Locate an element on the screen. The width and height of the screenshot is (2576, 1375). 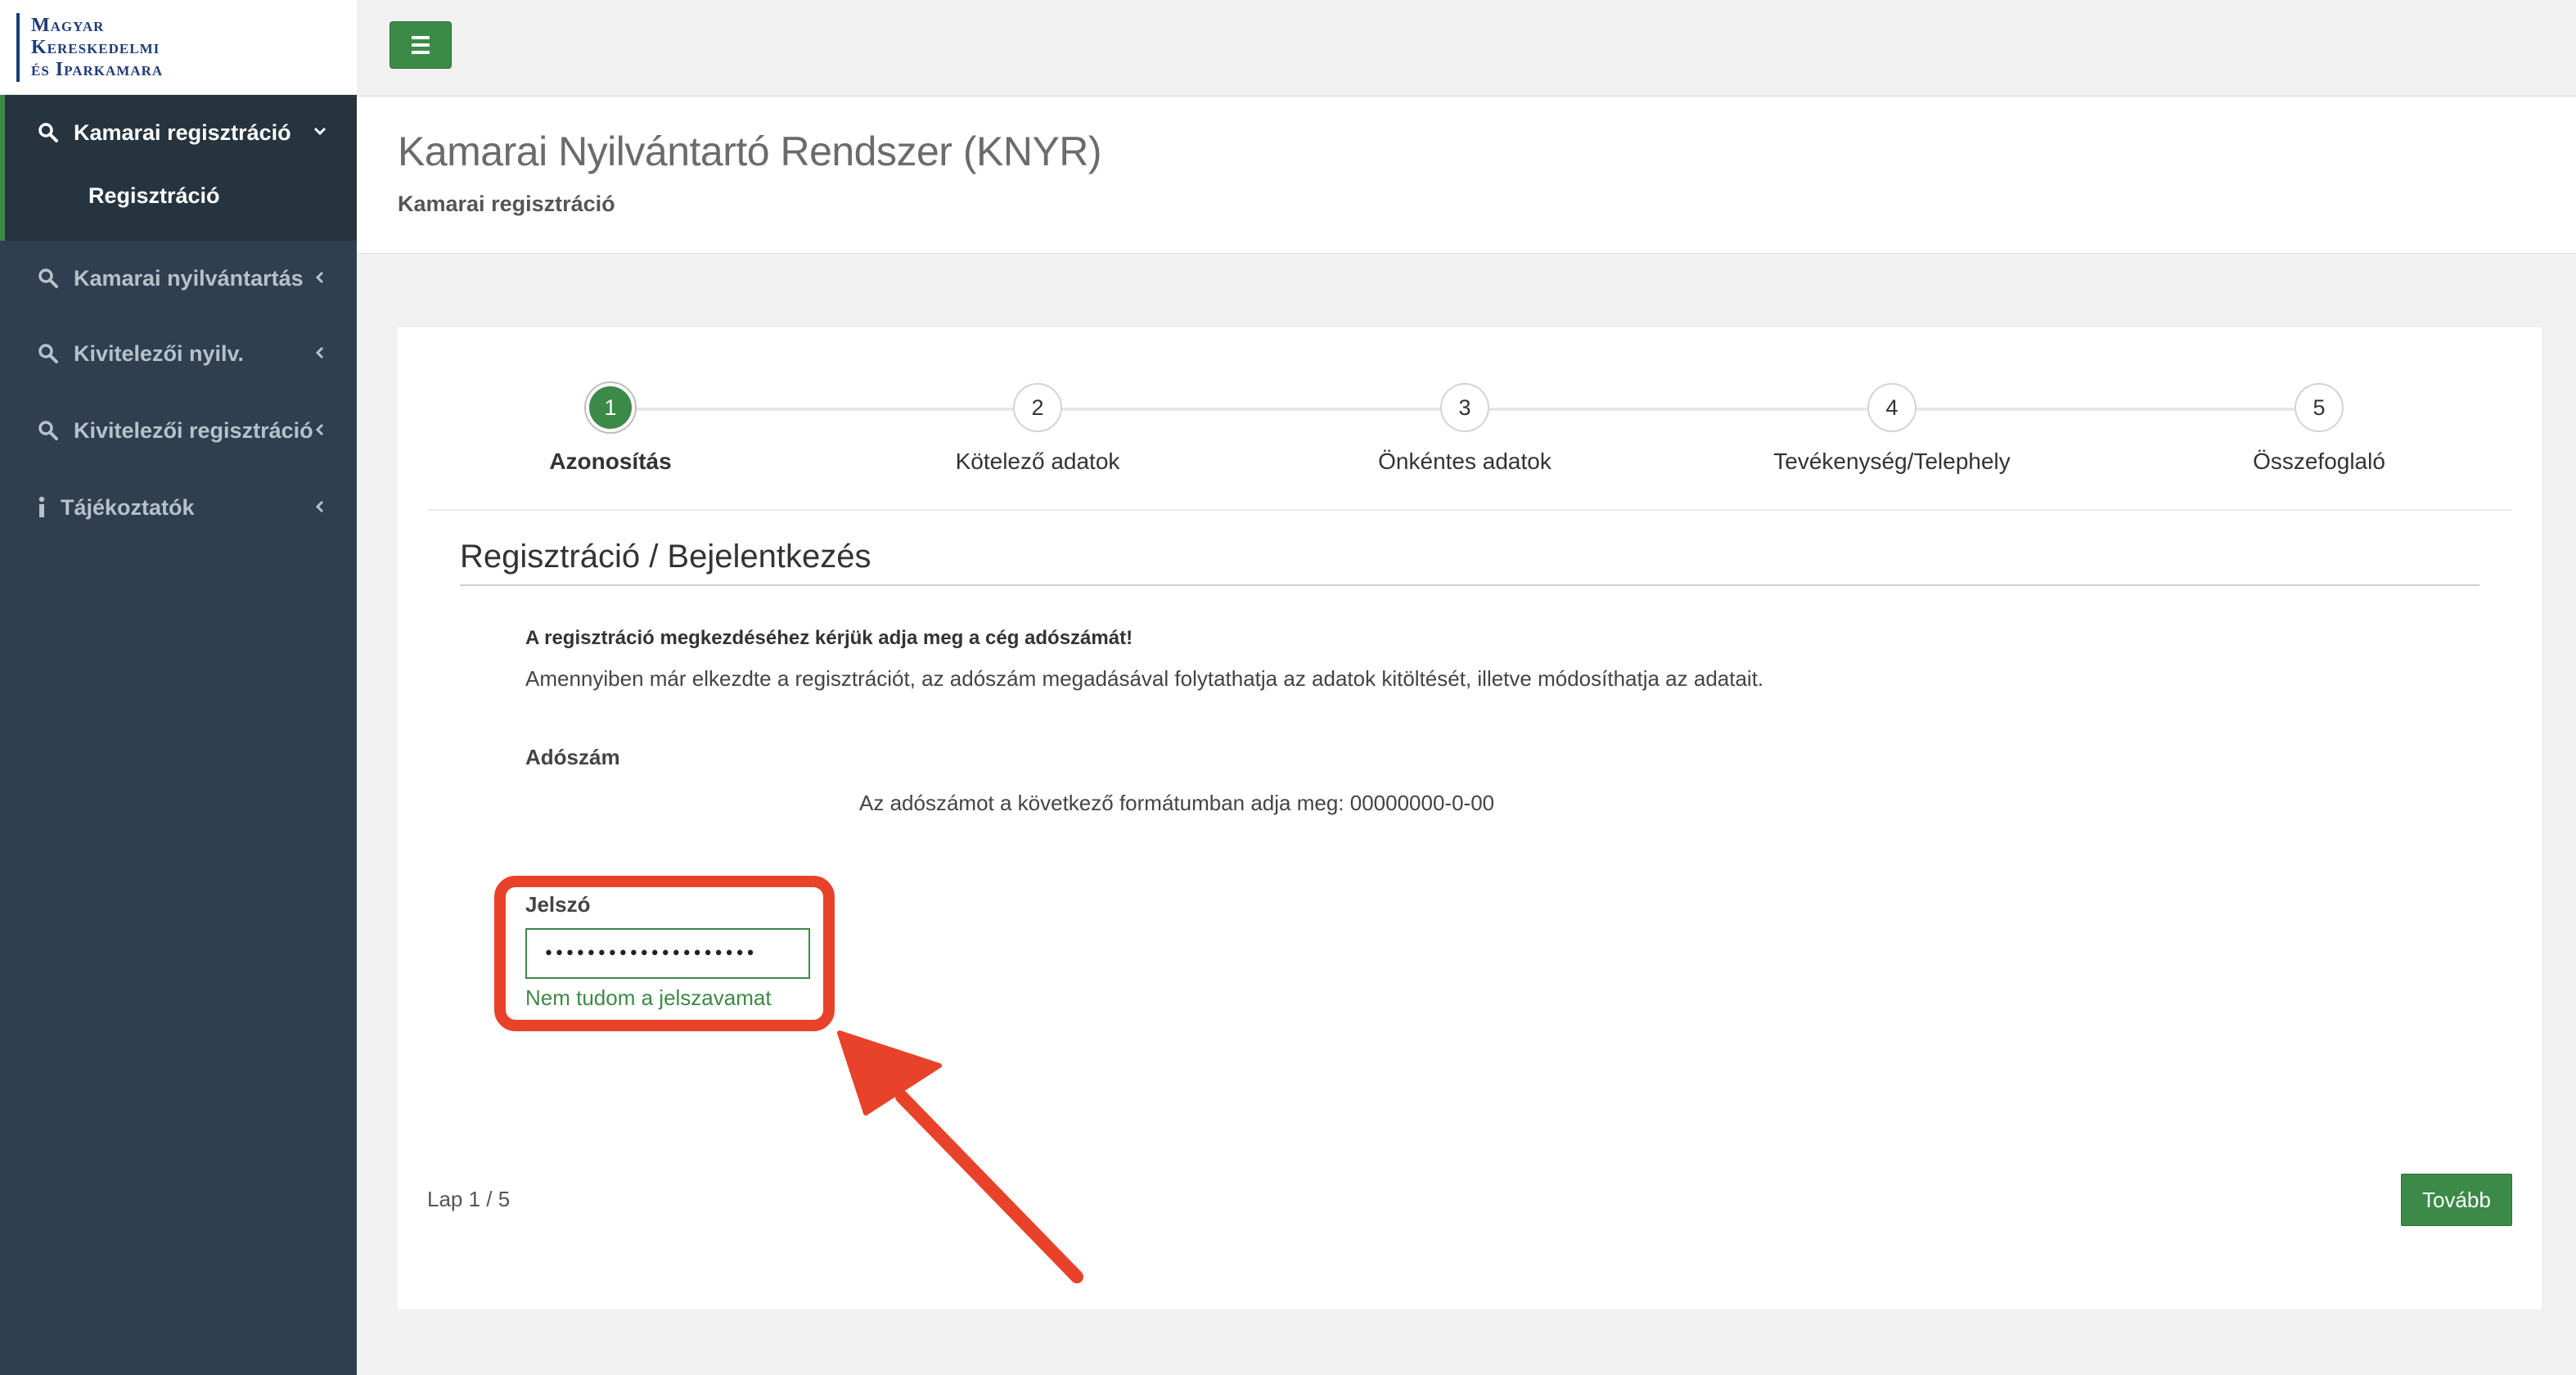
breadcrumb: Kamarai regisztráció is located at coordinates (506, 204).